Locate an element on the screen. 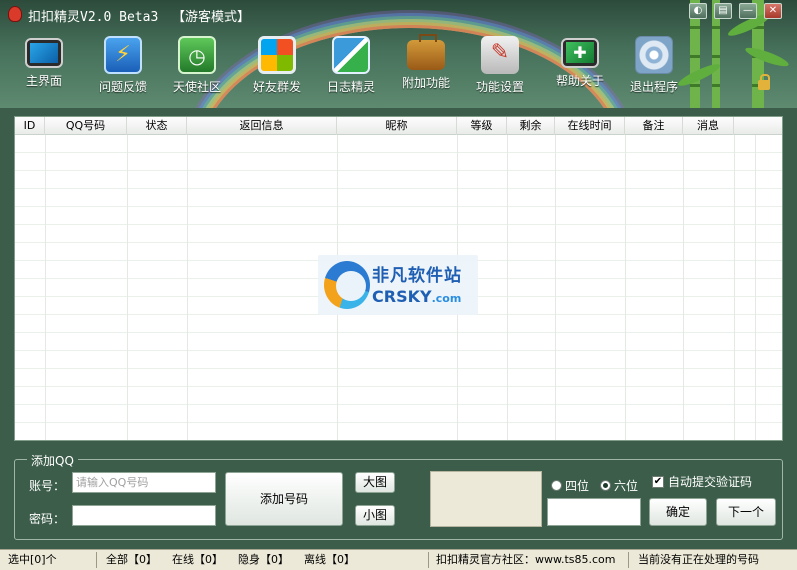 Image resolution: width=797 pixels, height=570 pixels. toolbar-exit-button: 退出程序 is located at coordinates (654, 64).